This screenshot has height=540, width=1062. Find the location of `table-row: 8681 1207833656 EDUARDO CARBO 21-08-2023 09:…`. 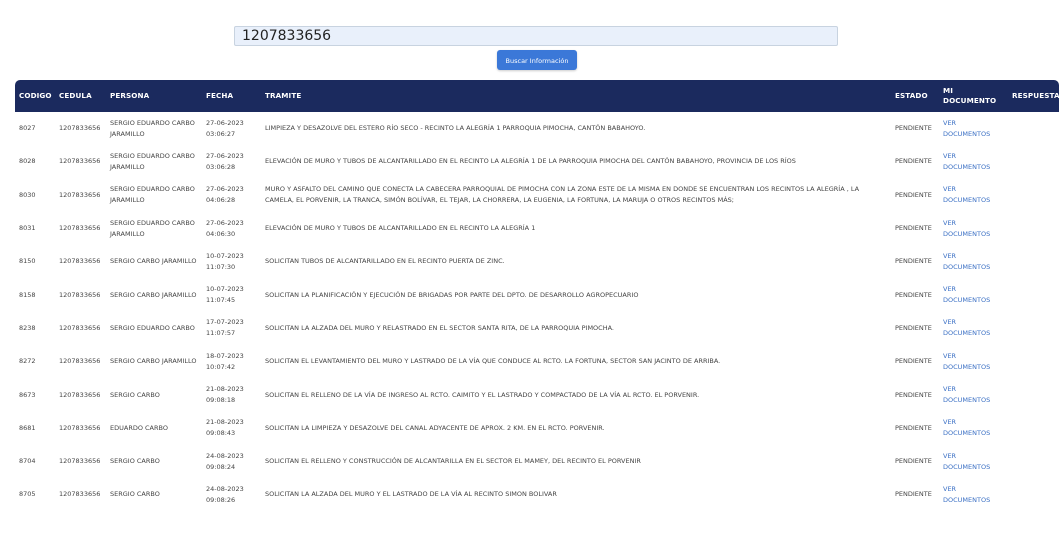

table-row: 8681 1207833656 EDUARDO CARBO 21-08-2023 09:… is located at coordinates (537, 428).